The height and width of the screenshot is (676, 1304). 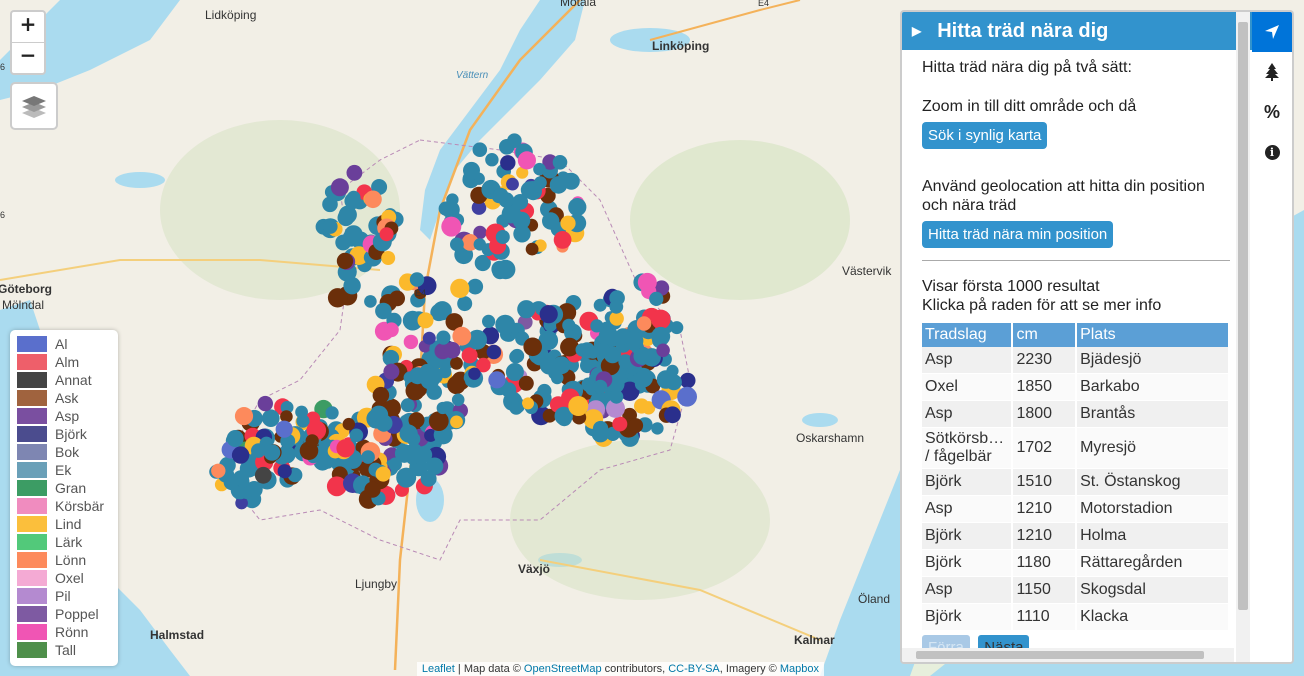 What do you see at coordinates (1076, 482) in the screenshot?
I see `table-row: Björk 1510 St. Östanskog` at bounding box center [1076, 482].